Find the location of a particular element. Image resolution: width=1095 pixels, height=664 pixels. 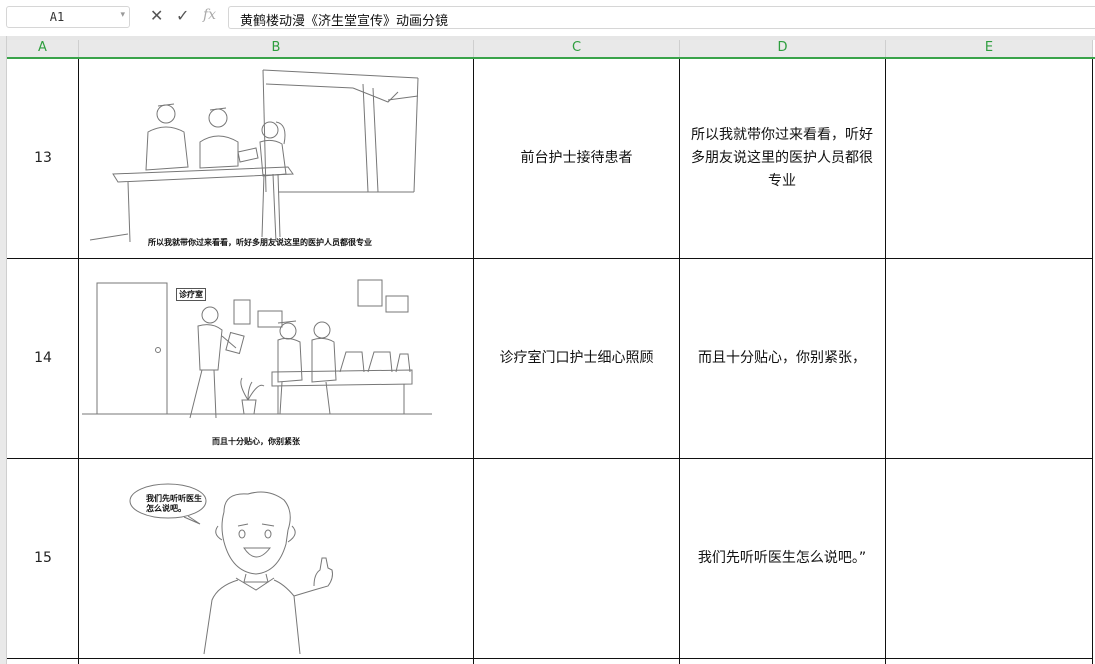

storyboard-image-clinic-door is located at coordinates (258, 349).